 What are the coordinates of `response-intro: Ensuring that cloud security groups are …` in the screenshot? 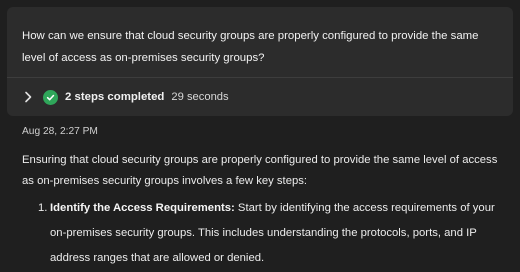 It's located at (260, 170).